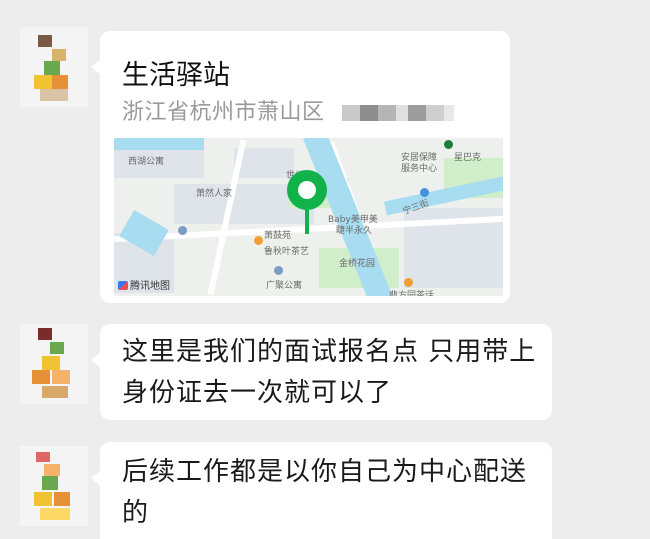  I want to click on redacted-mosaic, so click(398, 112).